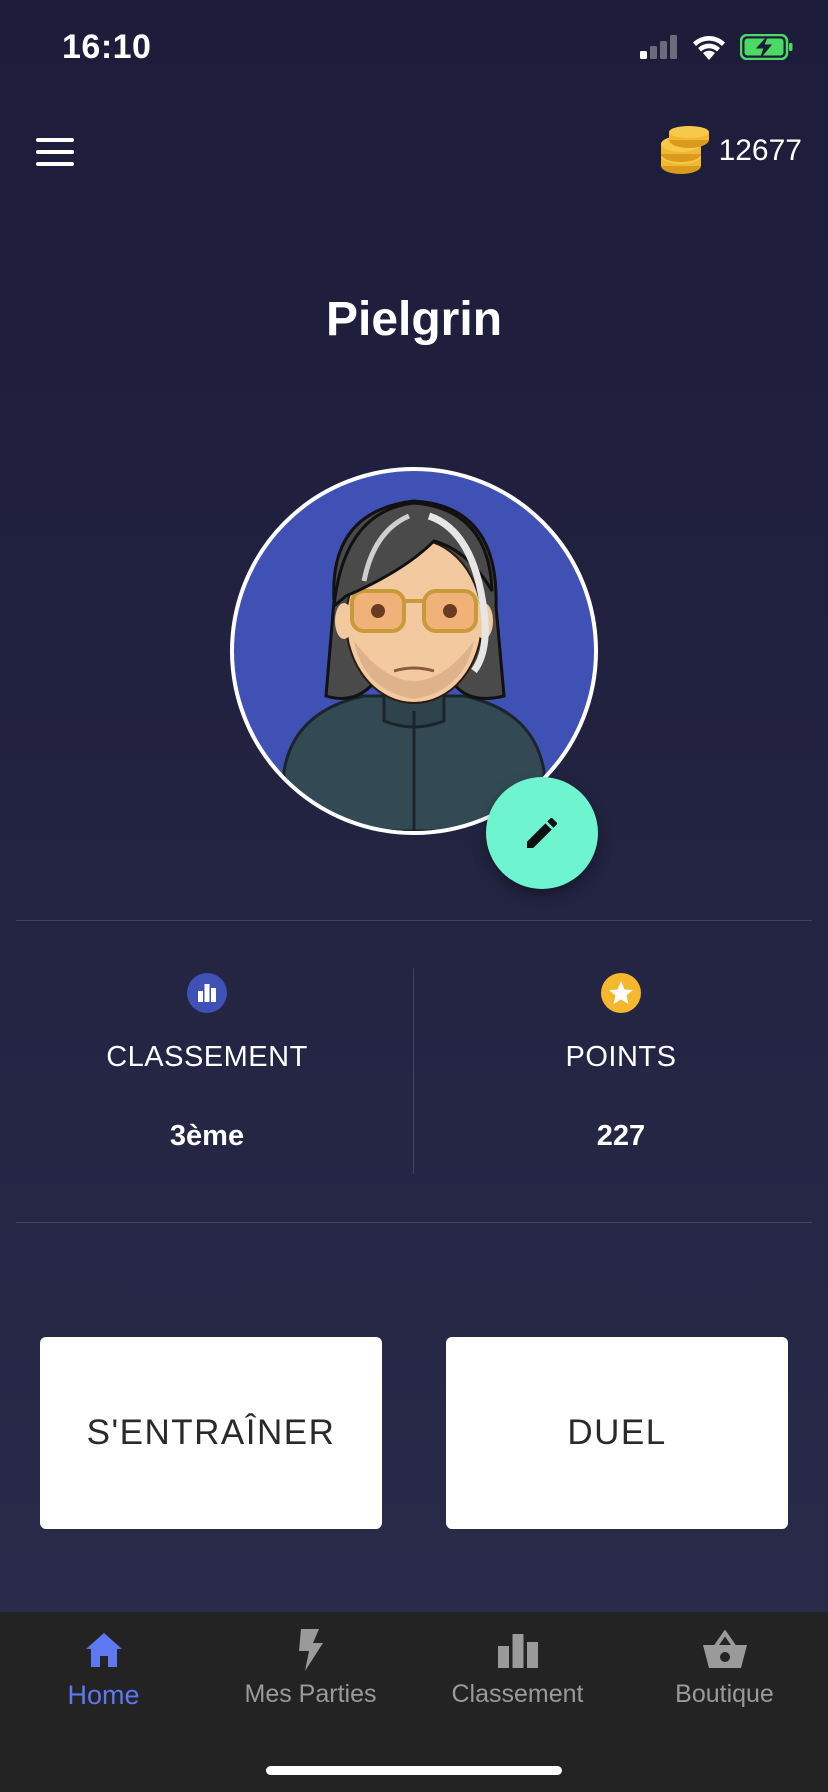 This screenshot has width=828, height=1792. What do you see at coordinates (658, 47) in the screenshot?
I see `cellular-signal-icon` at bounding box center [658, 47].